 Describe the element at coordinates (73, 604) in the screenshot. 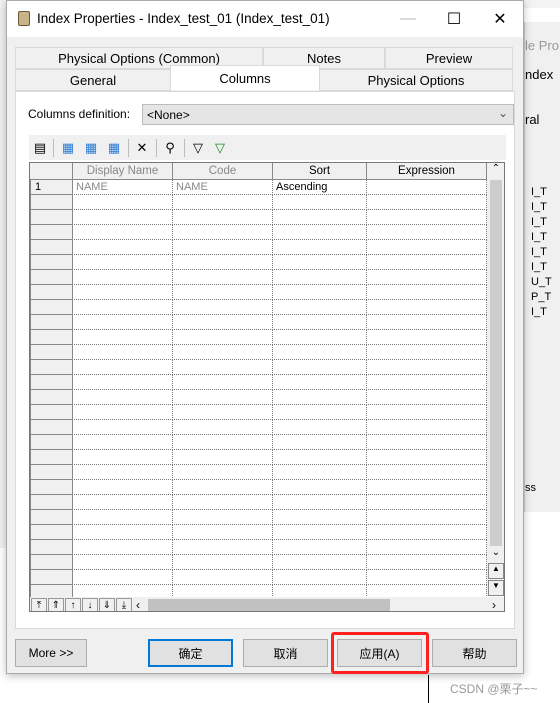

I see `move-up-icon: ↑` at that location.